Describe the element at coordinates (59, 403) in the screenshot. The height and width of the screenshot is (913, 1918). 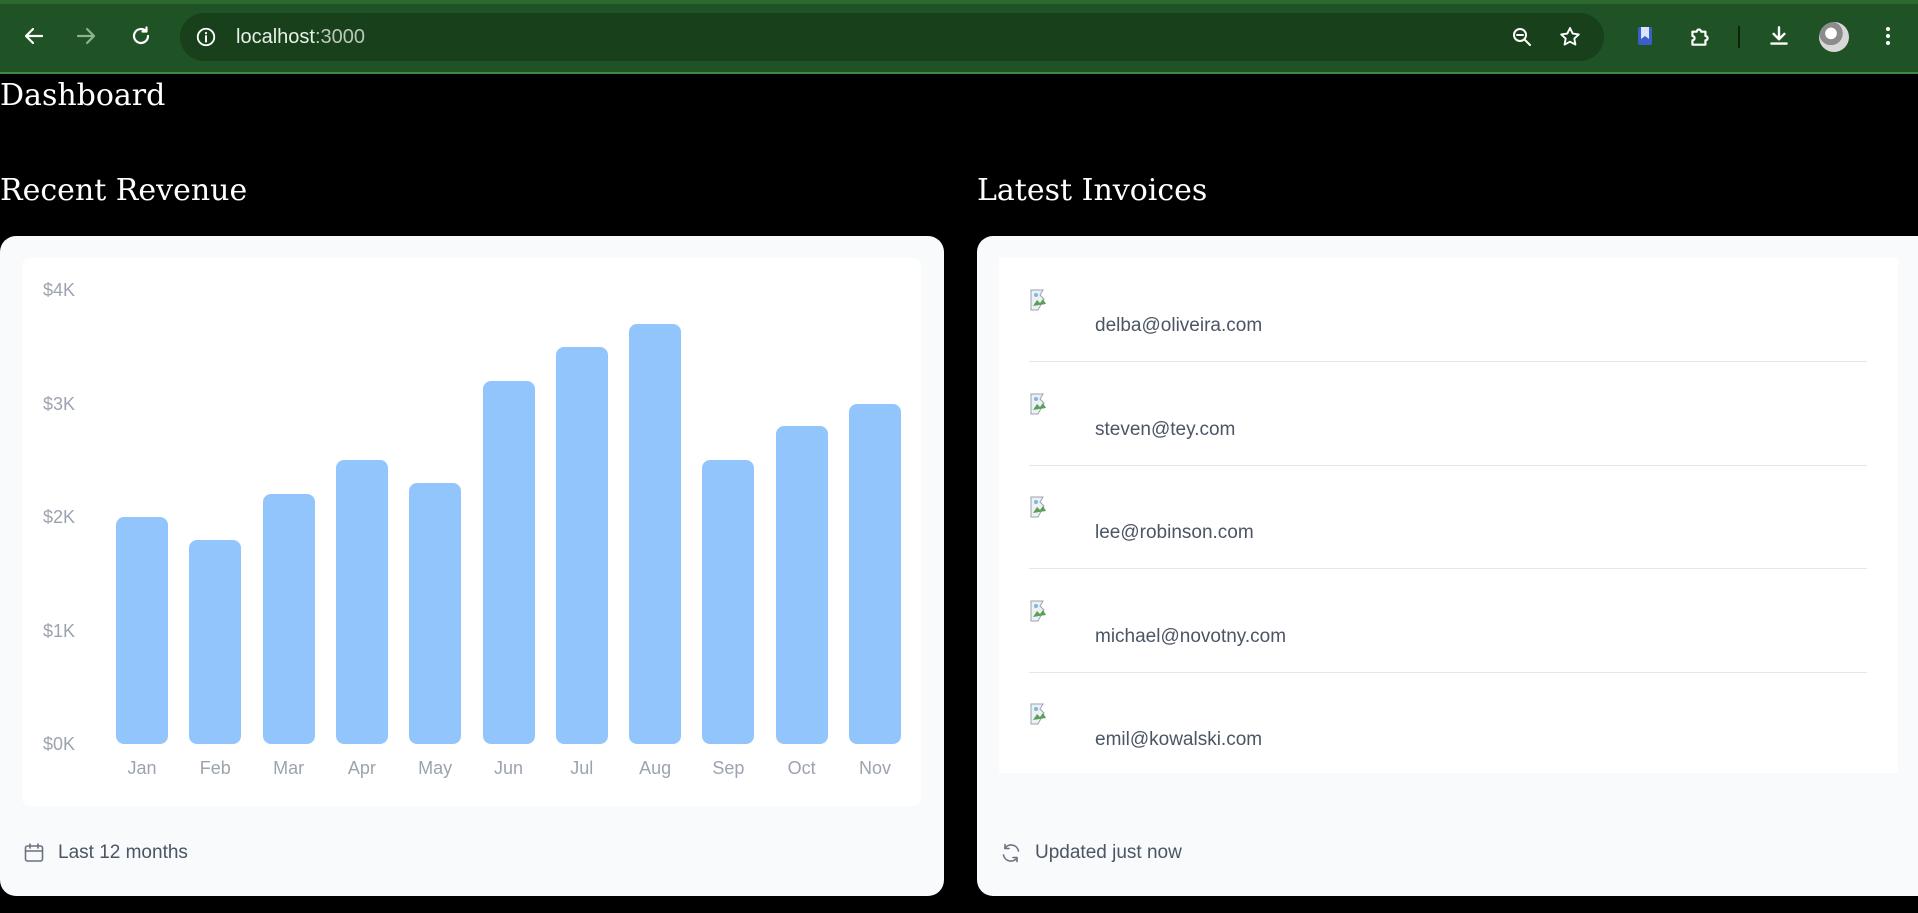
I see `y-tick-label: $3K` at that location.